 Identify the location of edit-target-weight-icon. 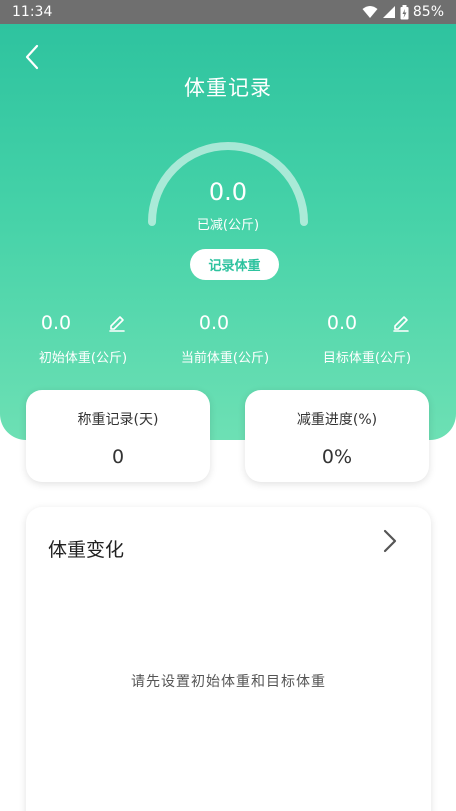
(401, 322).